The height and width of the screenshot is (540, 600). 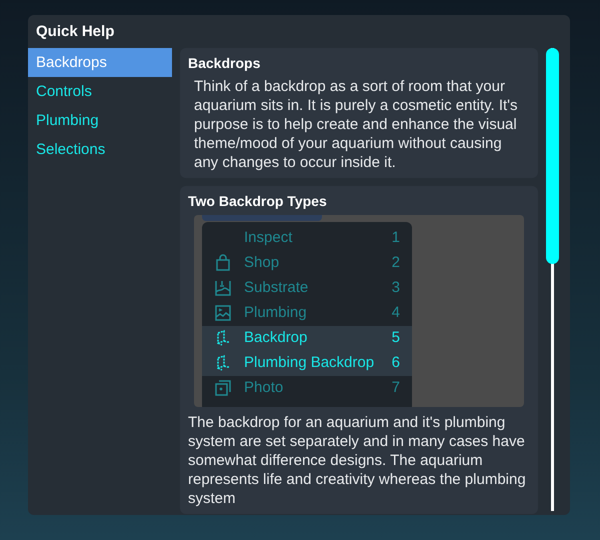 I want to click on scrollbar-thumb, so click(x=552, y=156).